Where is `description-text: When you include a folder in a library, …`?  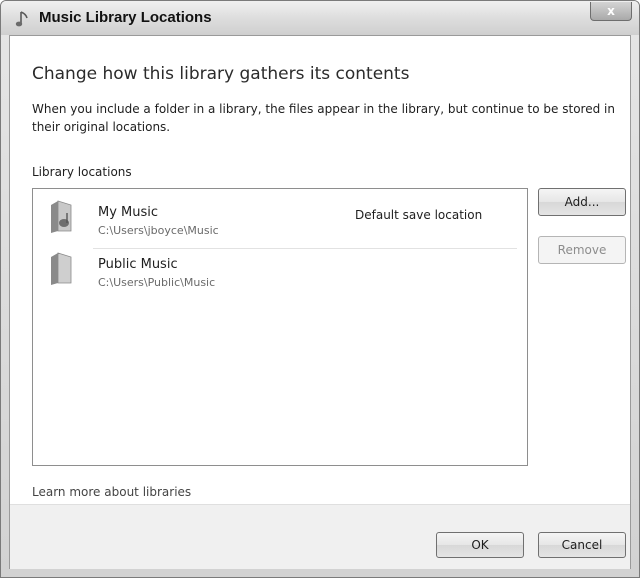 description-text: When you include a folder in a library, … is located at coordinates (323, 118).